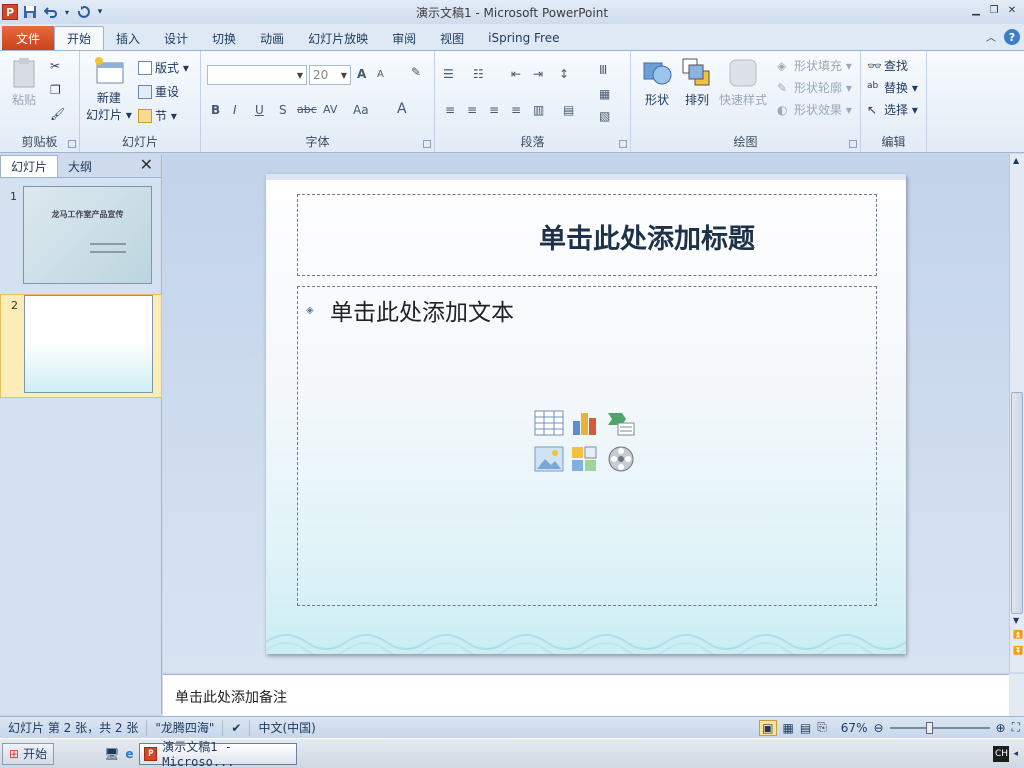  What do you see at coordinates (257, 75) in the screenshot?
I see `font-name-combo: ▼` at bounding box center [257, 75].